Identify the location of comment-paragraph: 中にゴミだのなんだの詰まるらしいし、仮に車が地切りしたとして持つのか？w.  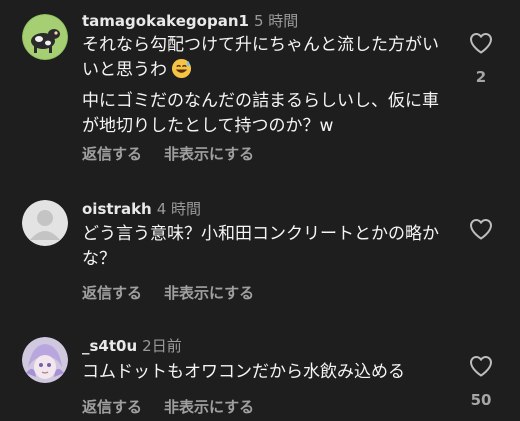
(260, 113).